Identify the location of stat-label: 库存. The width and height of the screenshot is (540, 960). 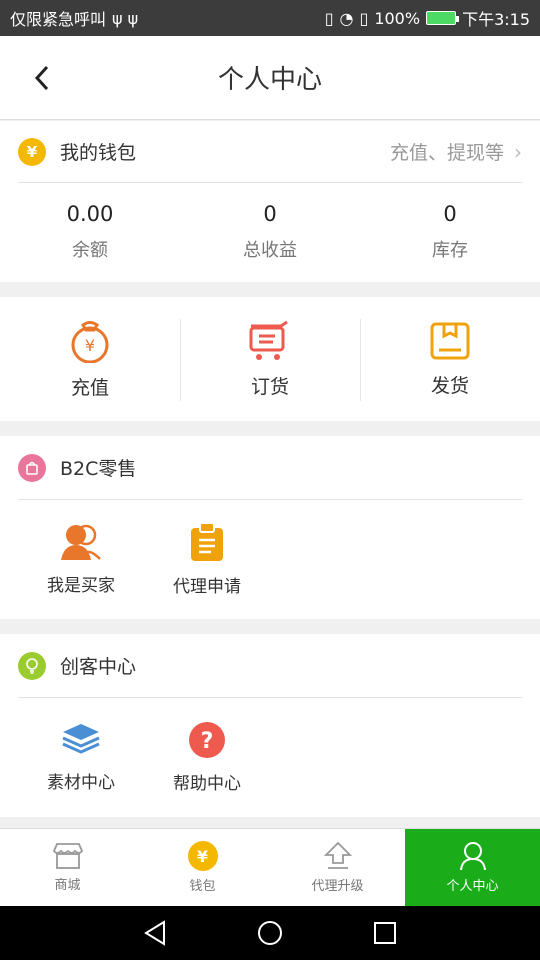
(450, 250).